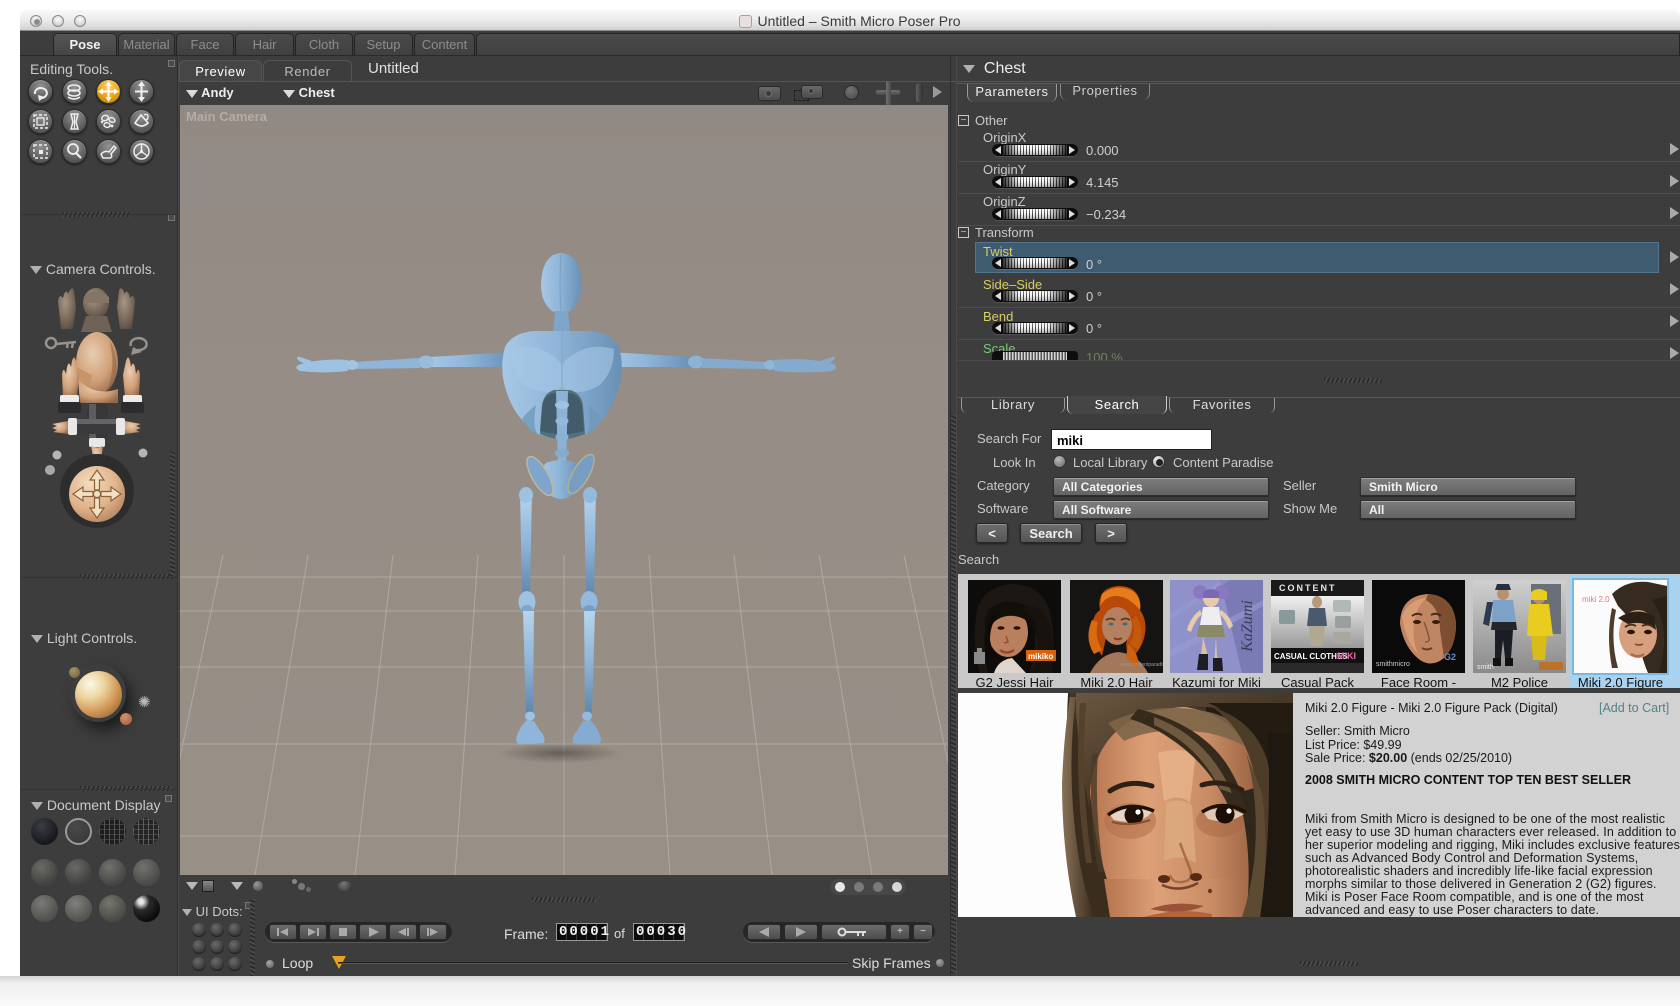 Image resolution: width=1680 pixels, height=1006 pixels. I want to click on svg-text: mikiko, so click(1040, 656).